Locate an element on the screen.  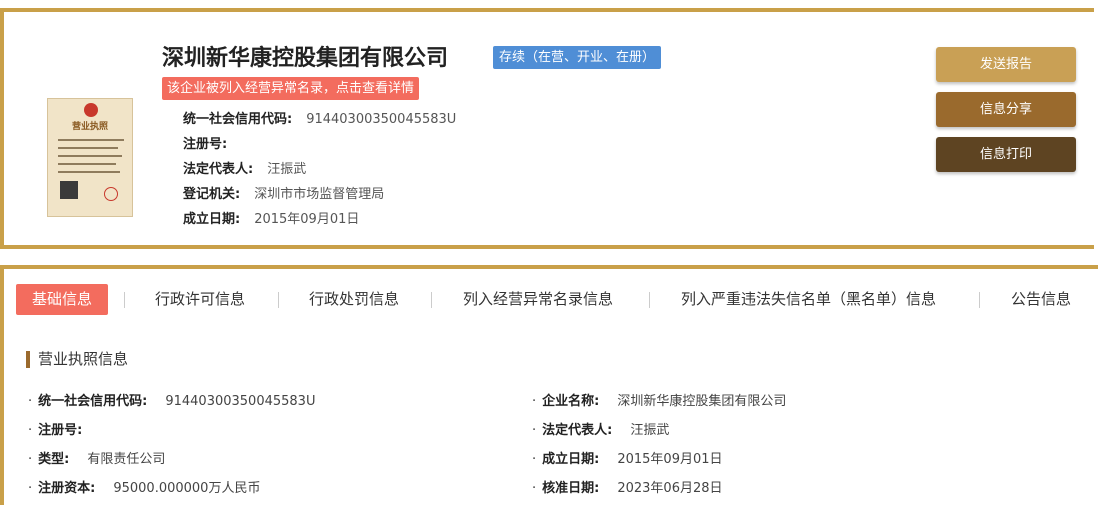
license-title: 营业执照 is located at coordinates (89, 127).